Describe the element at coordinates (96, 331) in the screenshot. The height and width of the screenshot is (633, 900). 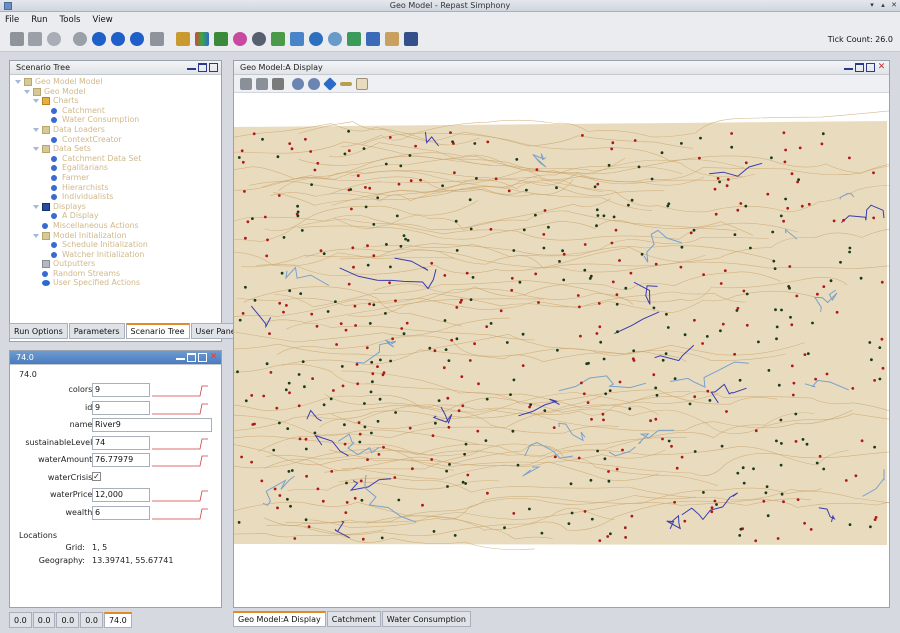
I see `tab-parameters: Parameters` at that location.